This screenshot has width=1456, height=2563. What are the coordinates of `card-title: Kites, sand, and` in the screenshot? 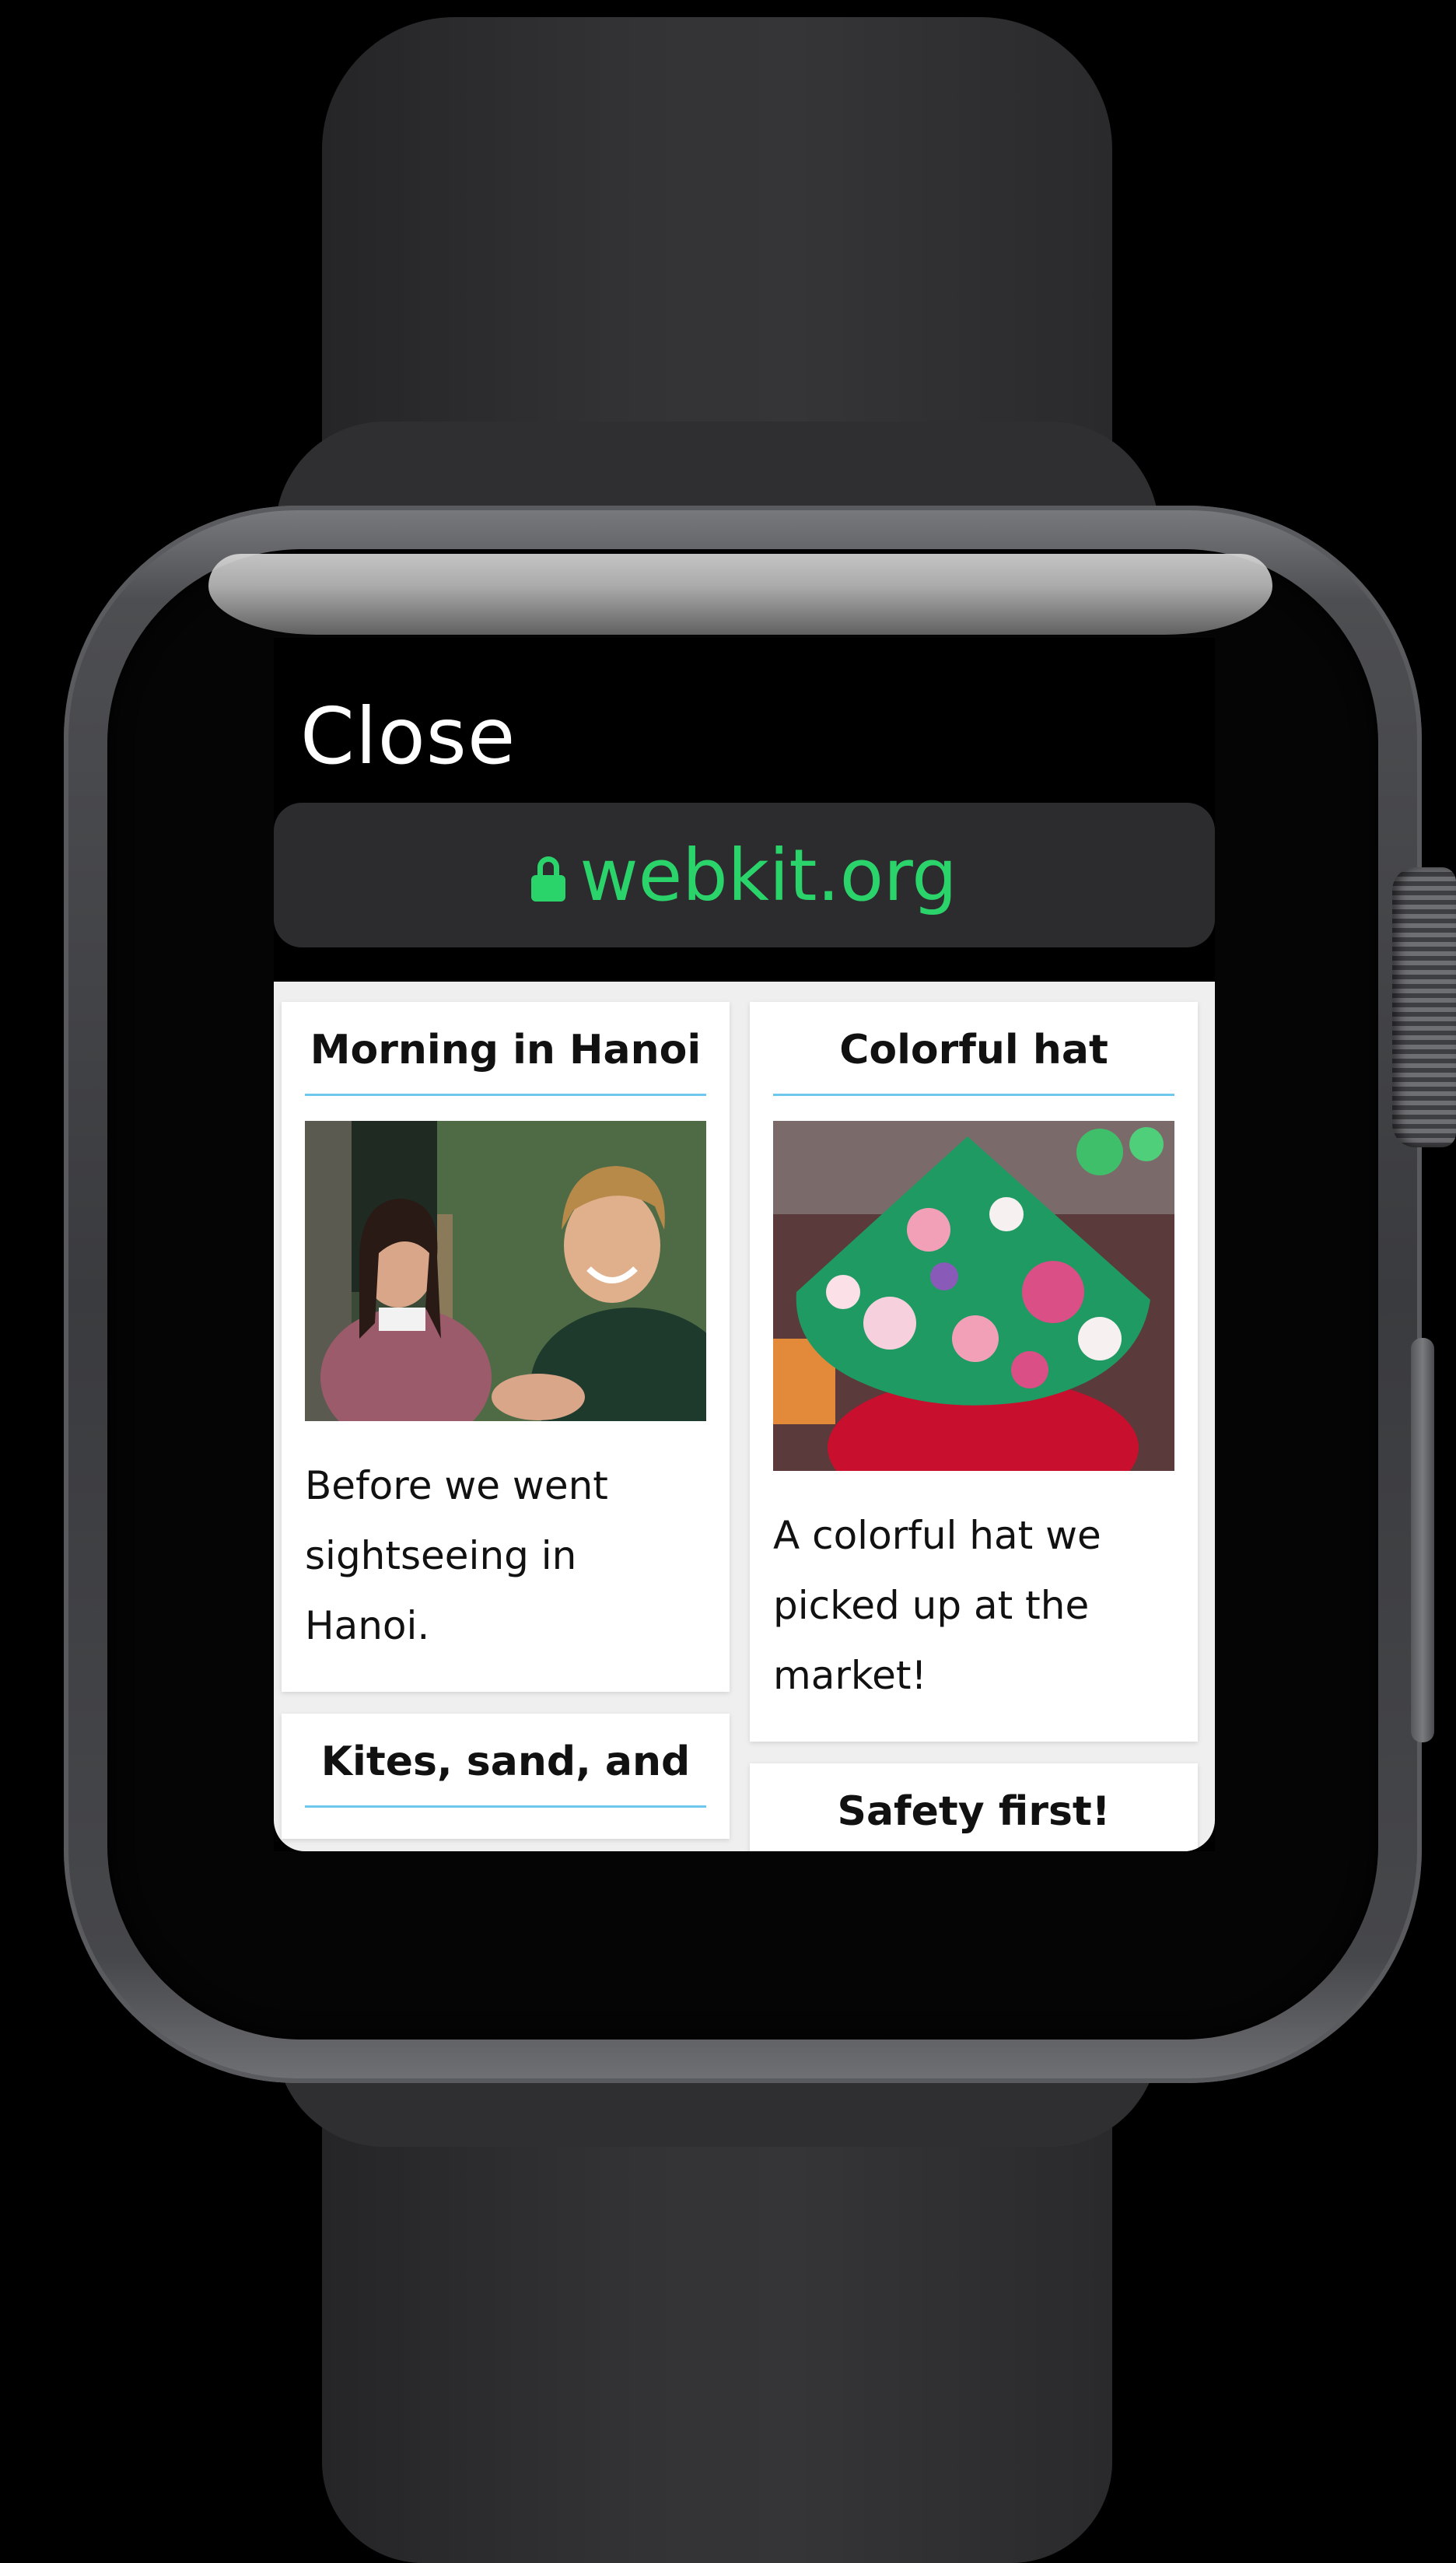 It's located at (505, 1773).